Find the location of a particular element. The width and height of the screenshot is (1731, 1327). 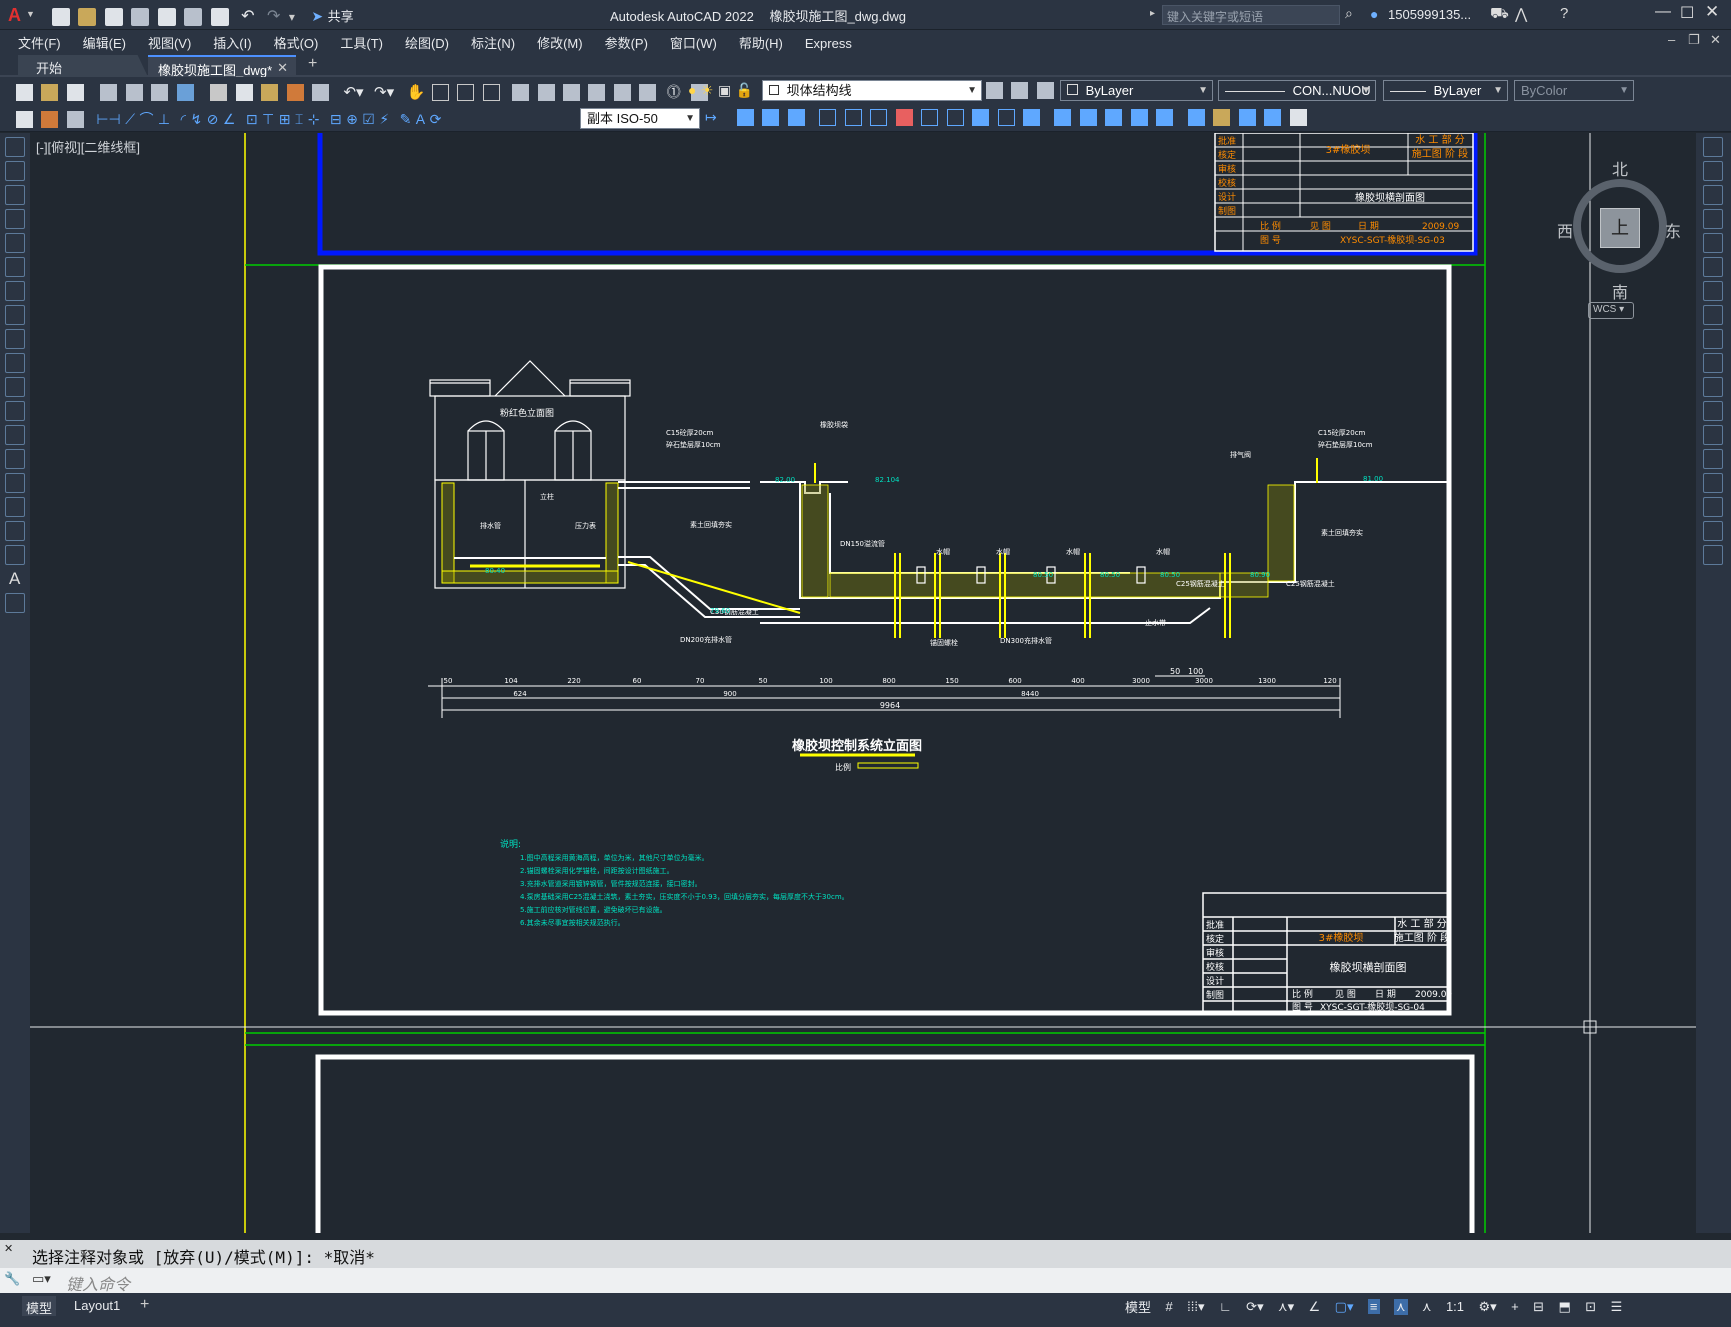

isodraft-icon: ⋏▾ is located at coordinates (1286, 1307).